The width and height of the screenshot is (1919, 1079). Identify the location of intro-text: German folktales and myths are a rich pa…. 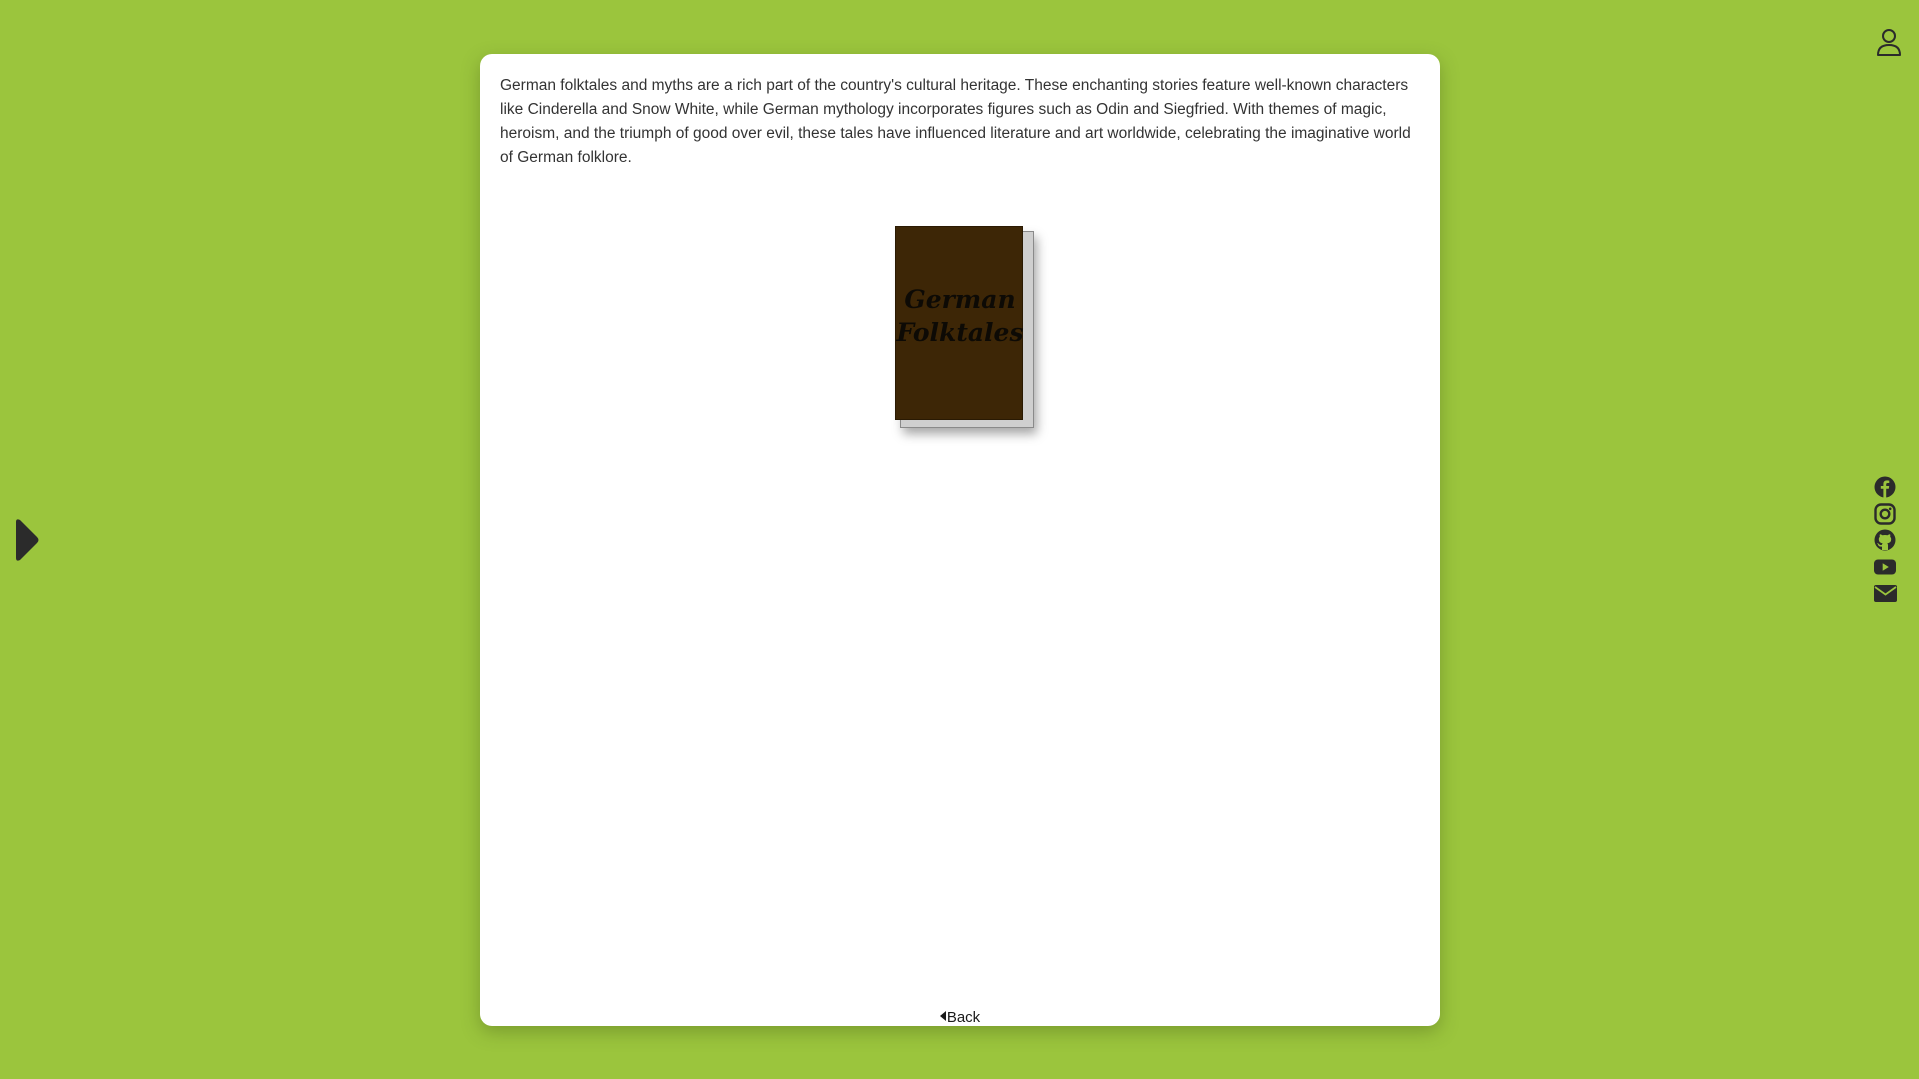
(955, 121).